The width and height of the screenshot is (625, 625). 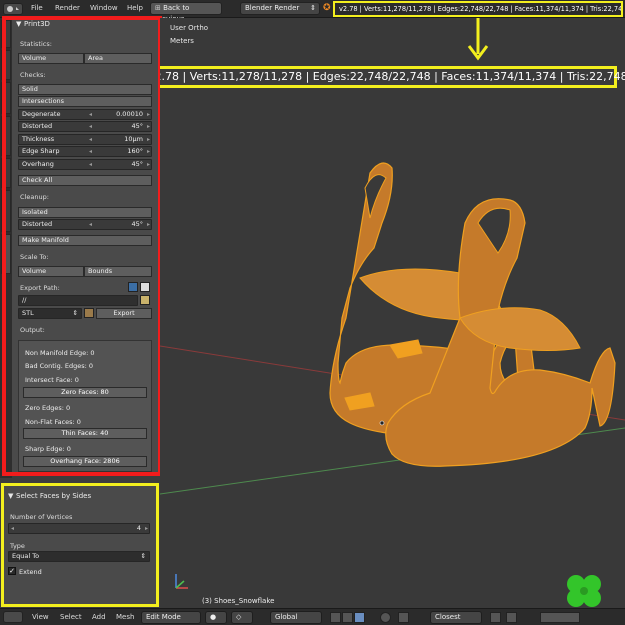 What do you see at coordinates (6, 34) in the screenshot?
I see `tab-tools` at bounding box center [6, 34].